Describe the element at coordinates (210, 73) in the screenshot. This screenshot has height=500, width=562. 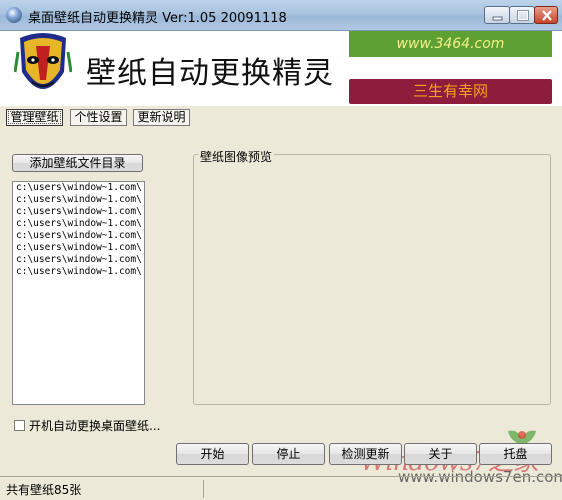
I see `banner-title: 壁纸自动更换精灵` at that location.